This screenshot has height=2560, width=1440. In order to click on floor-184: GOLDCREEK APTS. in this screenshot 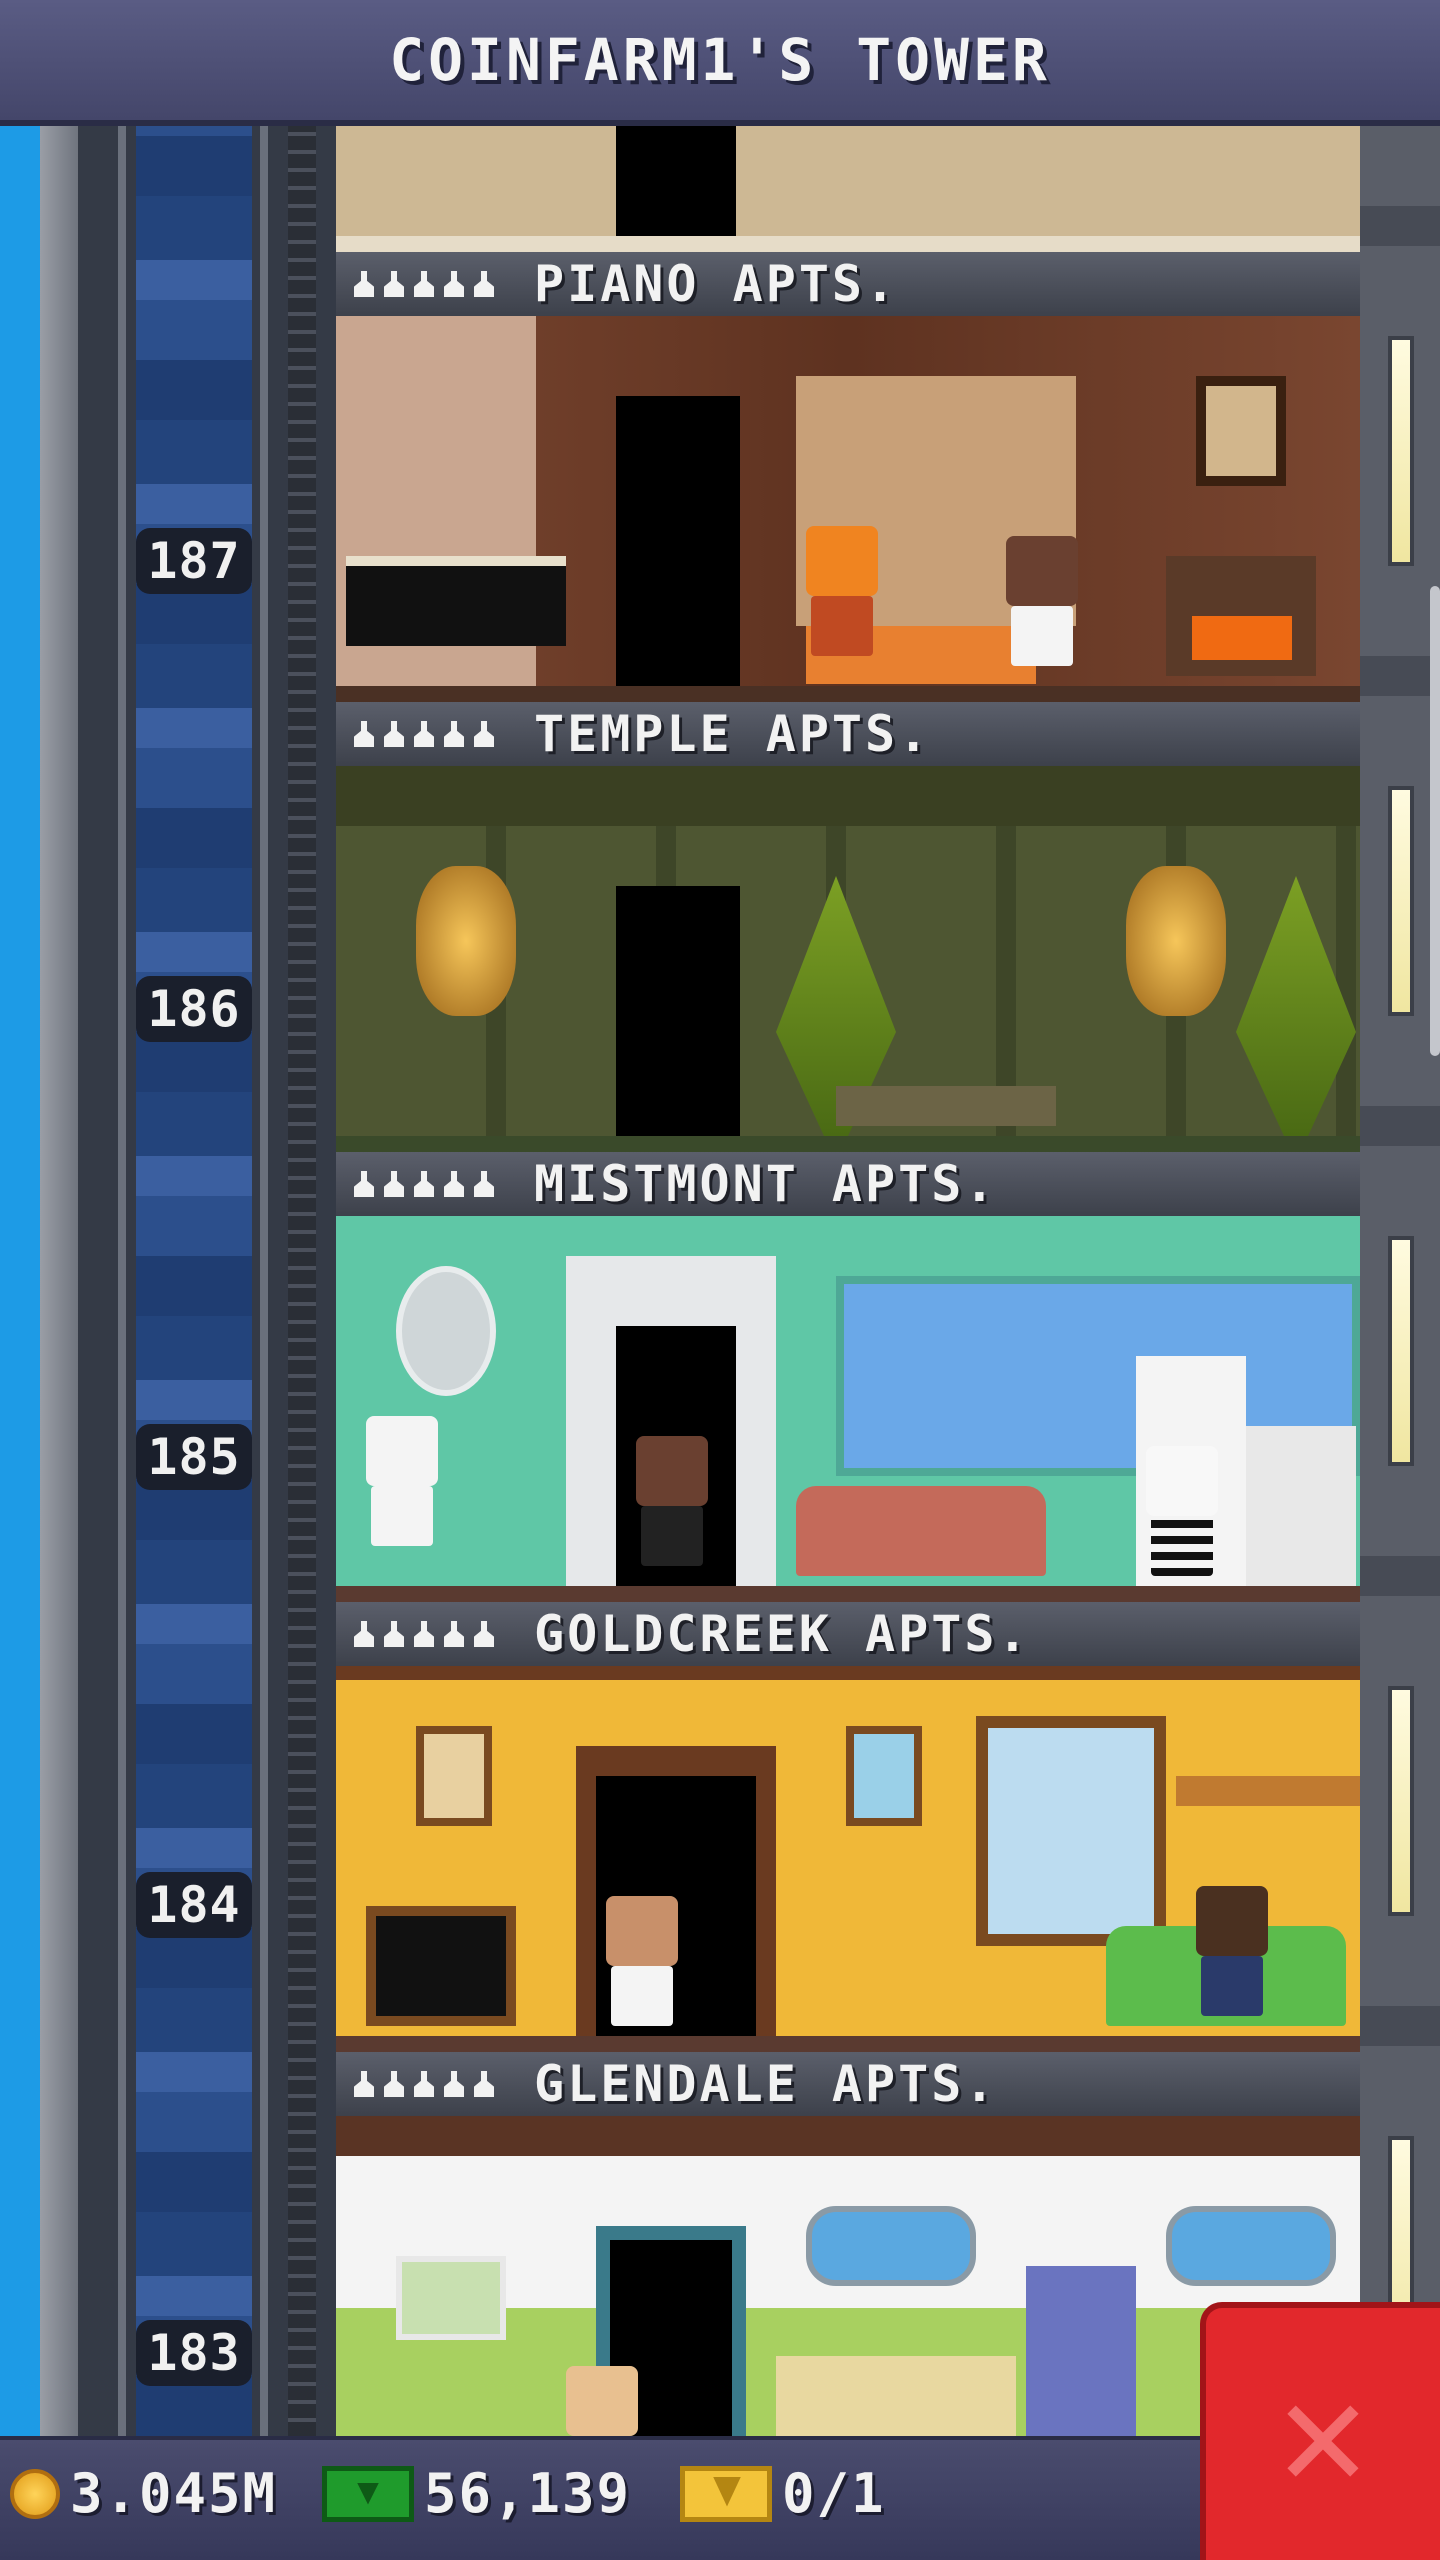, I will do `click(848, 1827)`.